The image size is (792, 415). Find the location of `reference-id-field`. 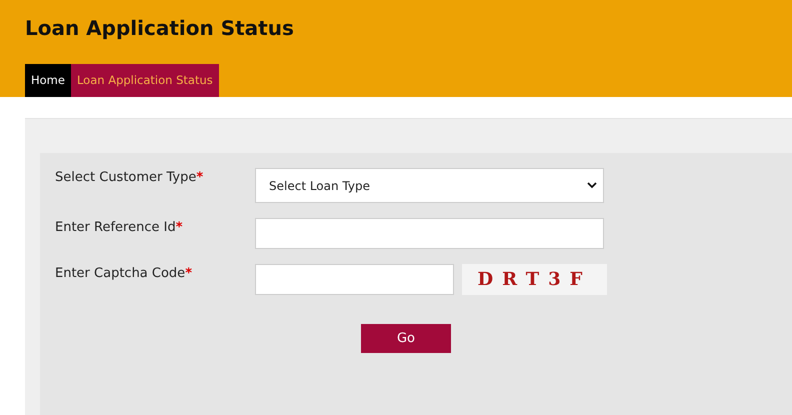

reference-id-field is located at coordinates (429, 233).